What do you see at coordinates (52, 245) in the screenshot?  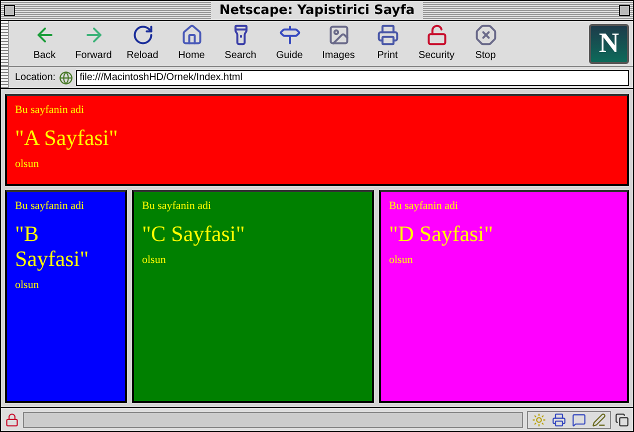 I see `frame-title: "B Sayfasi"` at bounding box center [52, 245].